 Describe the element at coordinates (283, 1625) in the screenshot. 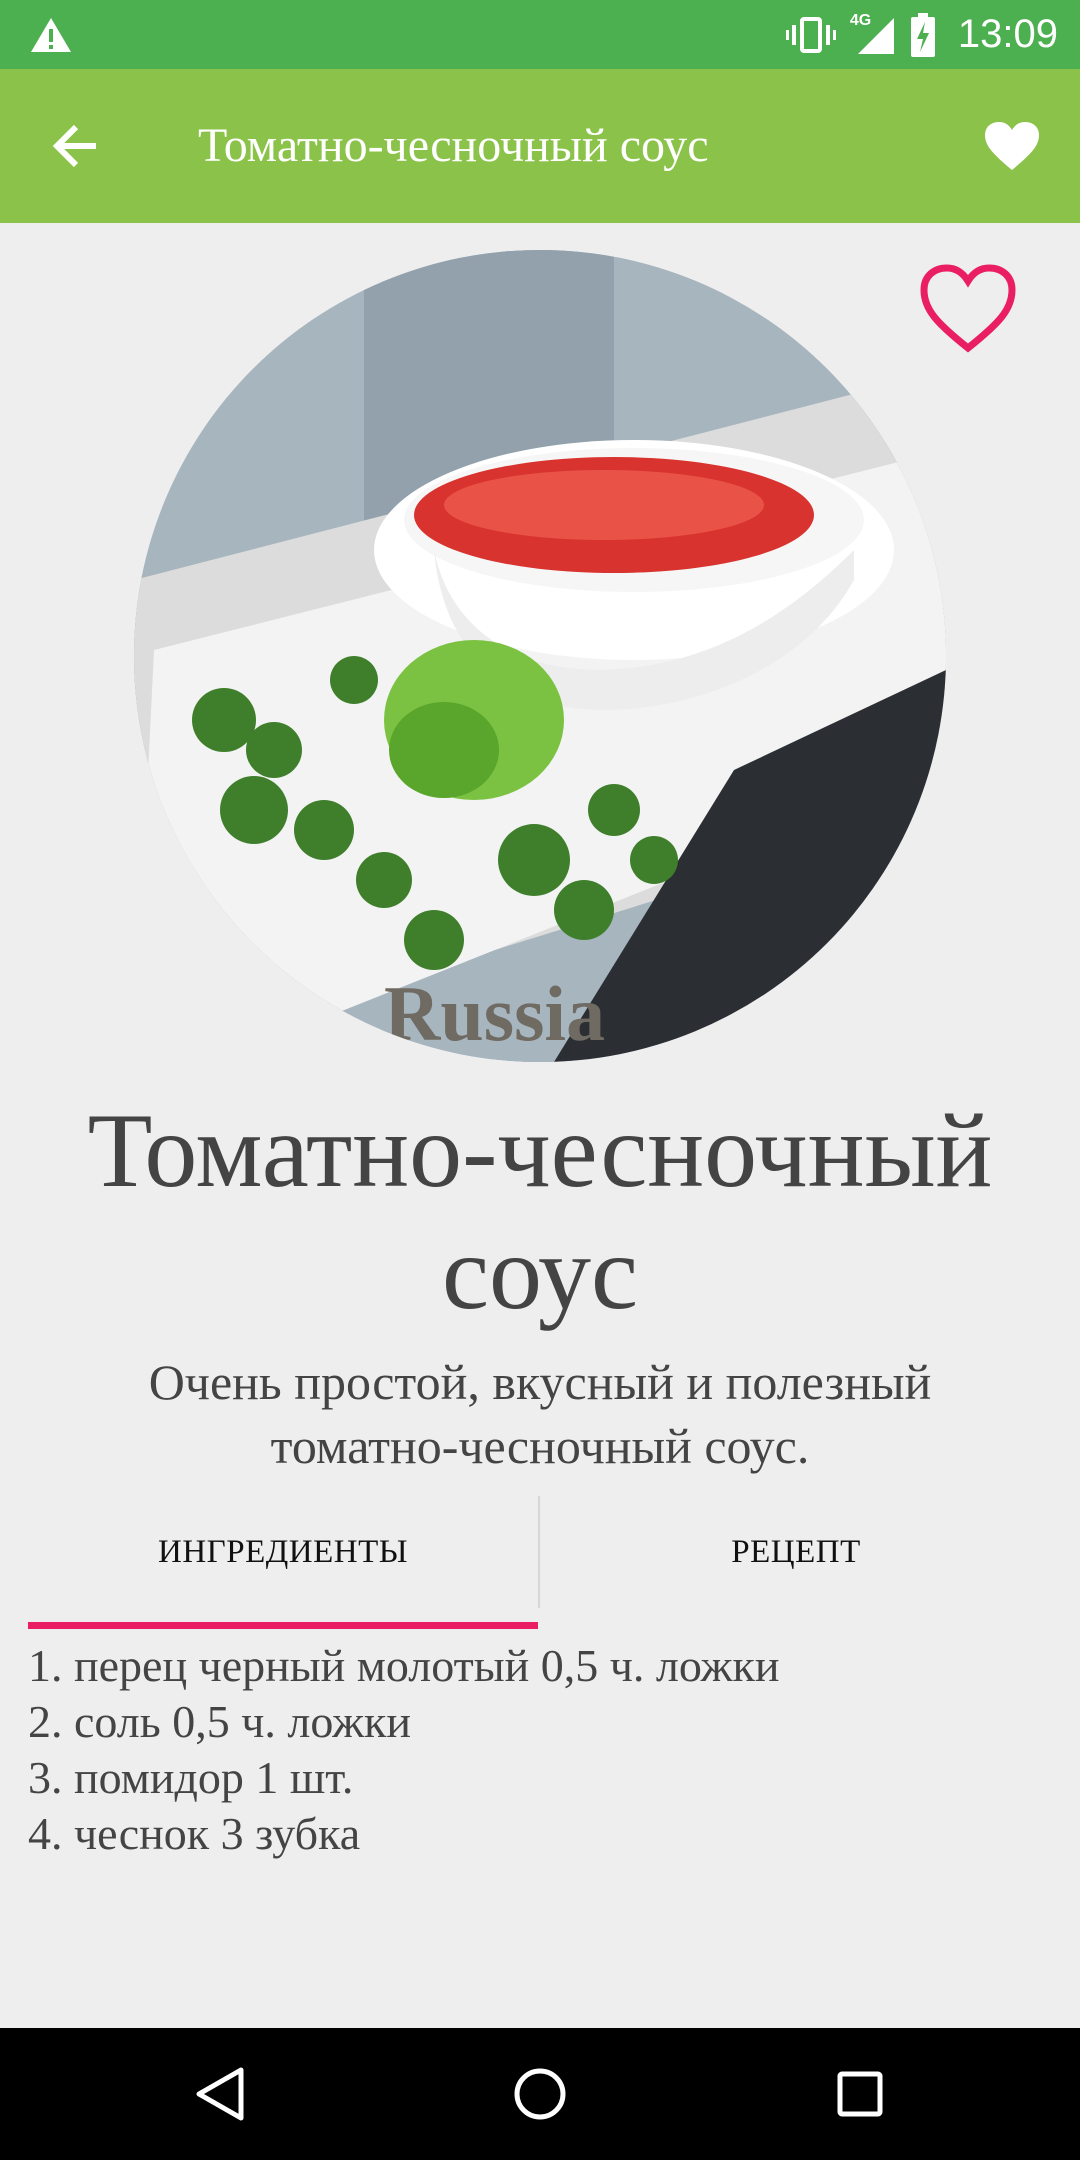

I see `tab-indicator` at that location.